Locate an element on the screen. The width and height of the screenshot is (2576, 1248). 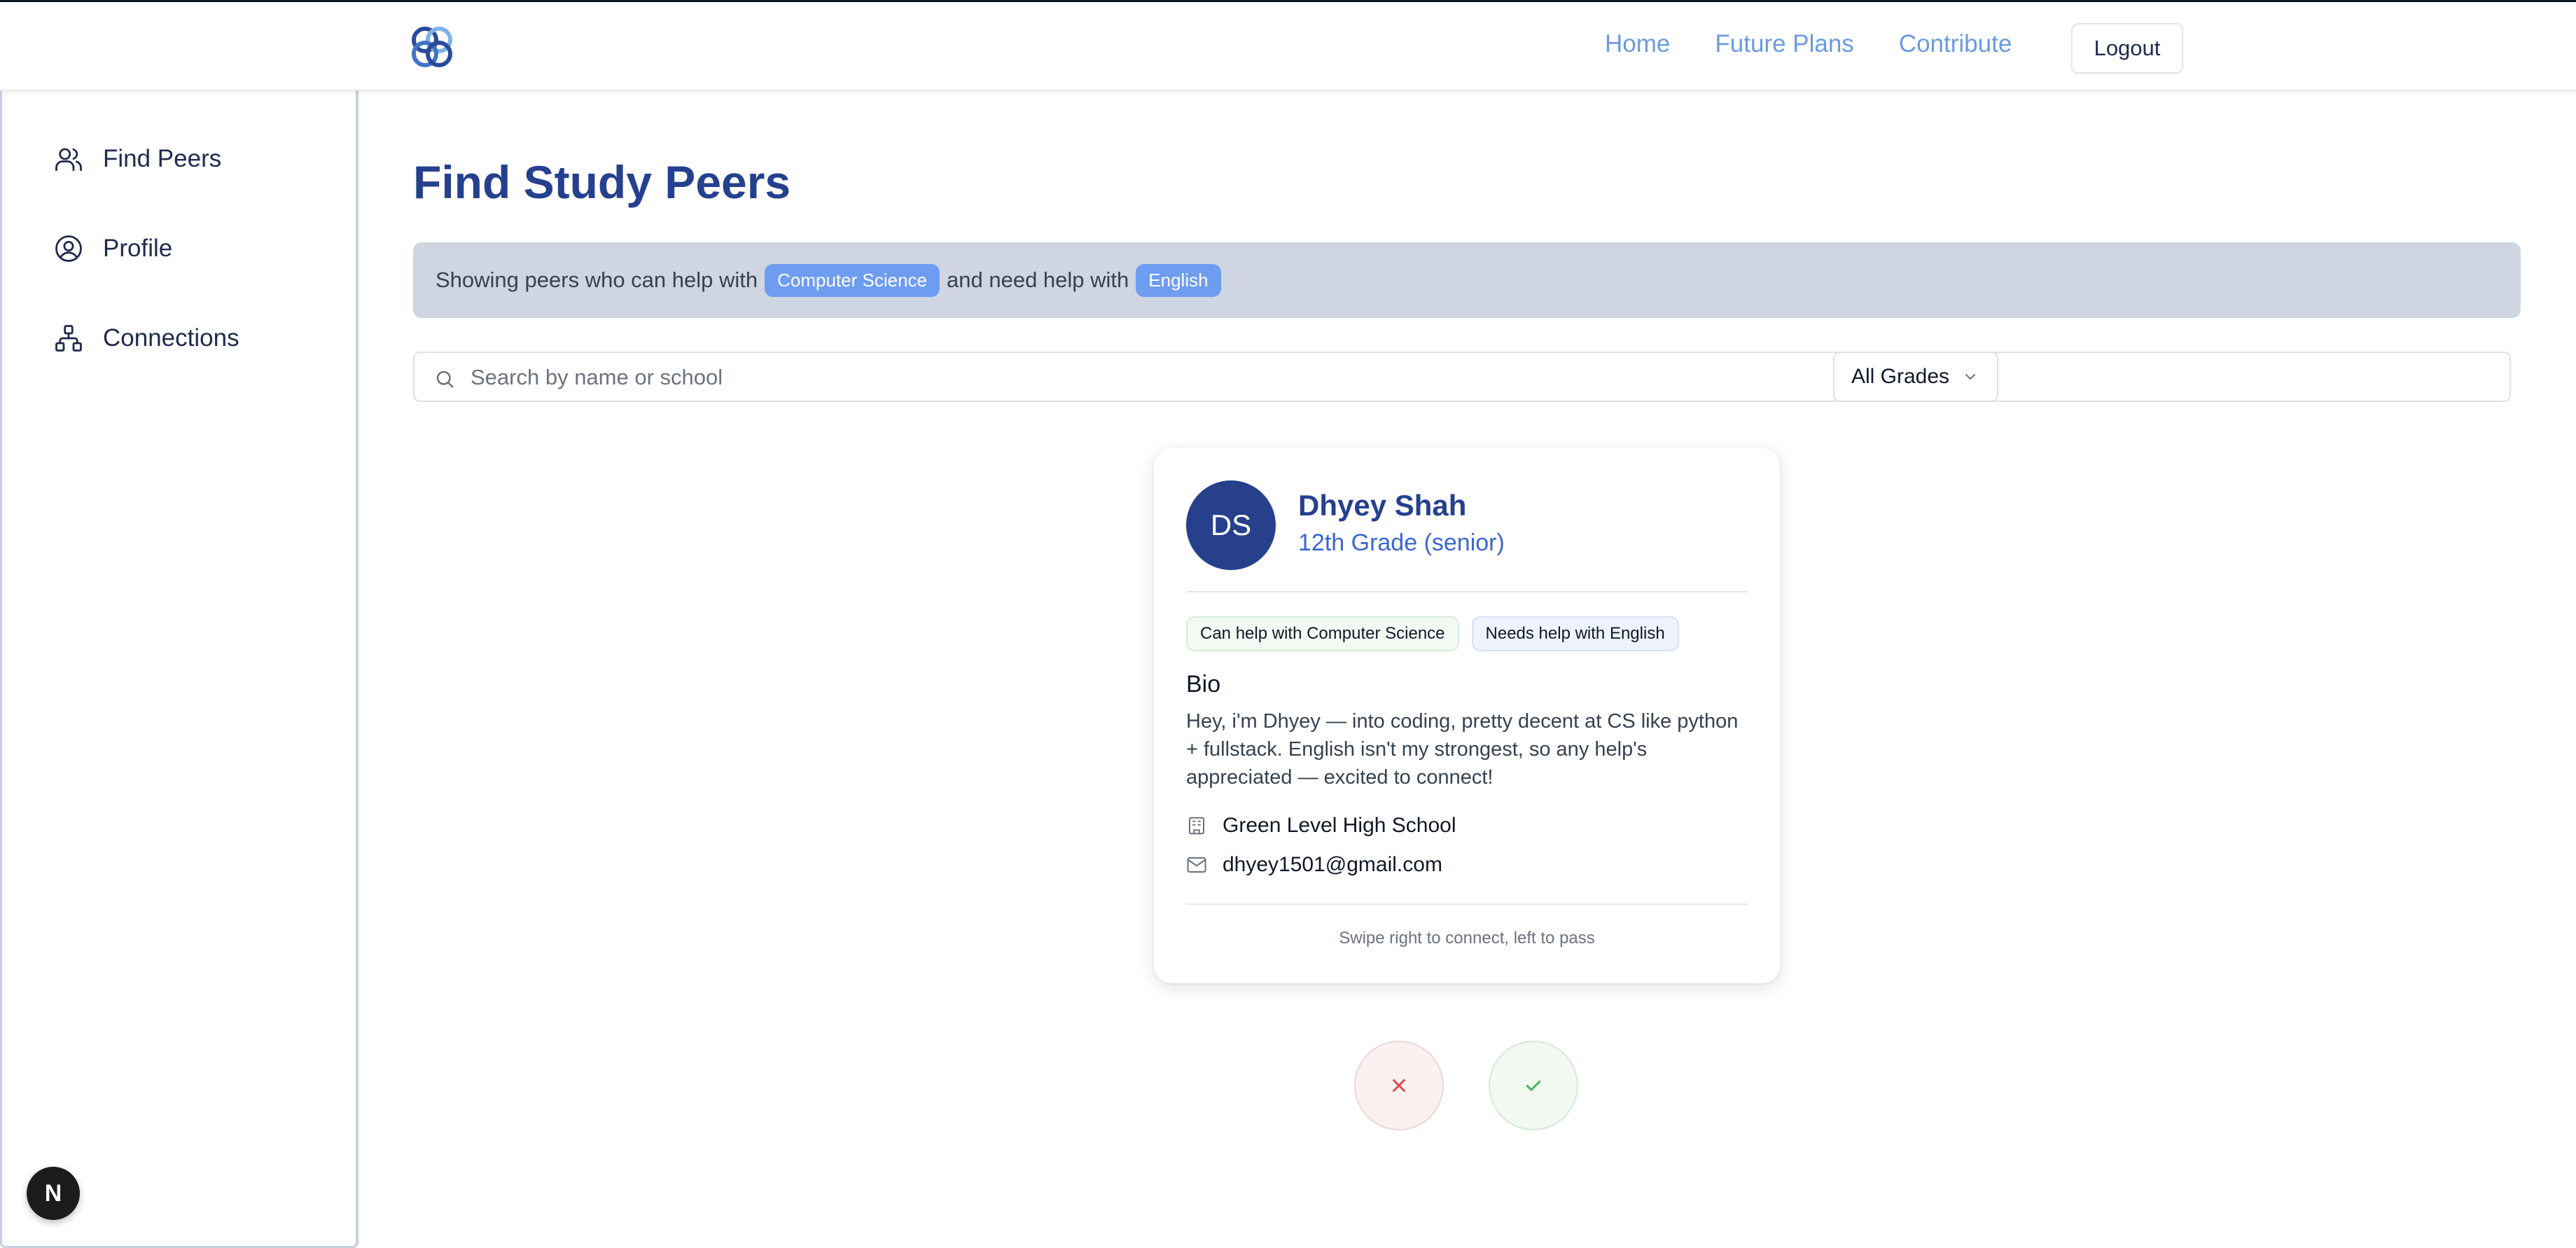
peer-name: Dhyey Shah is located at coordinates (1382, 506).